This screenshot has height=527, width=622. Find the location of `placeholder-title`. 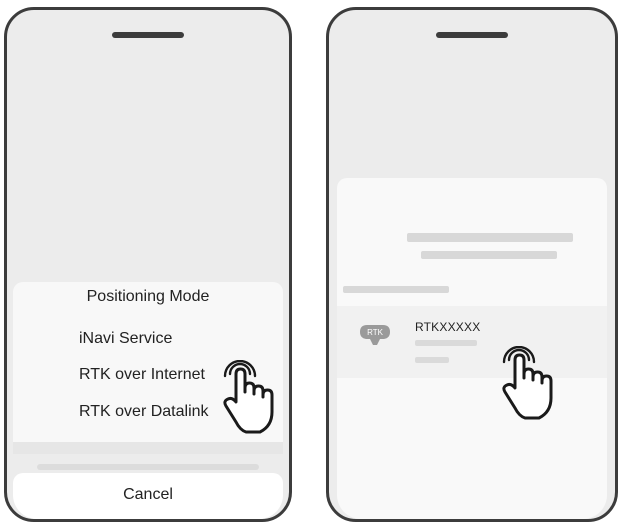

placeholder-title is located at coordinates (490, 237).